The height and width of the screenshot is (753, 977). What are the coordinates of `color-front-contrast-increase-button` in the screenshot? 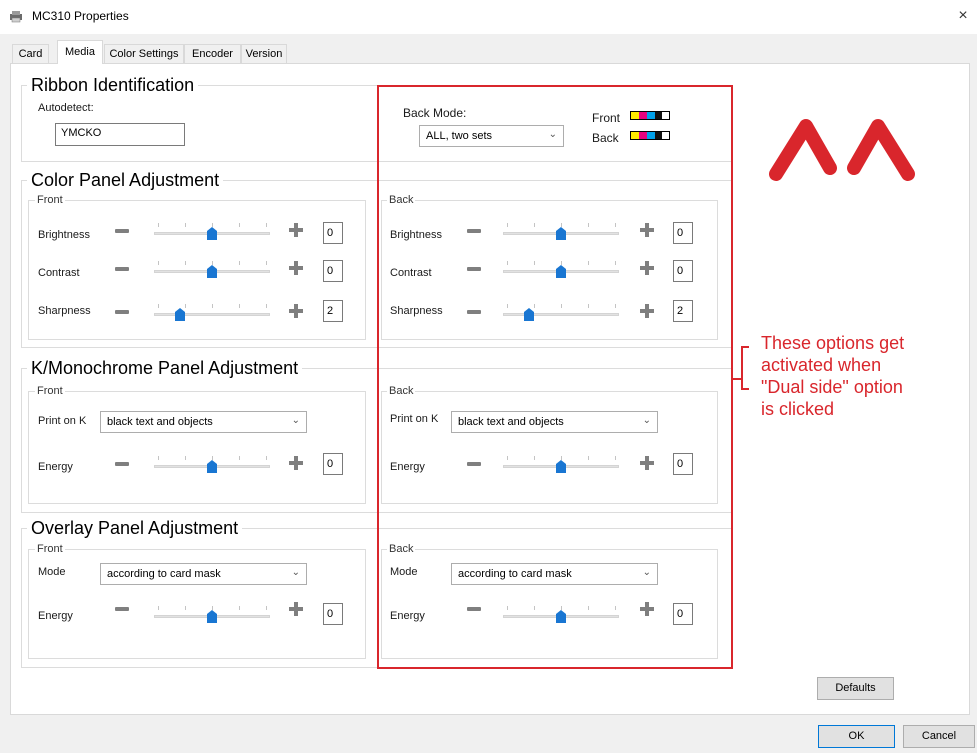 It's located at (296, 268).